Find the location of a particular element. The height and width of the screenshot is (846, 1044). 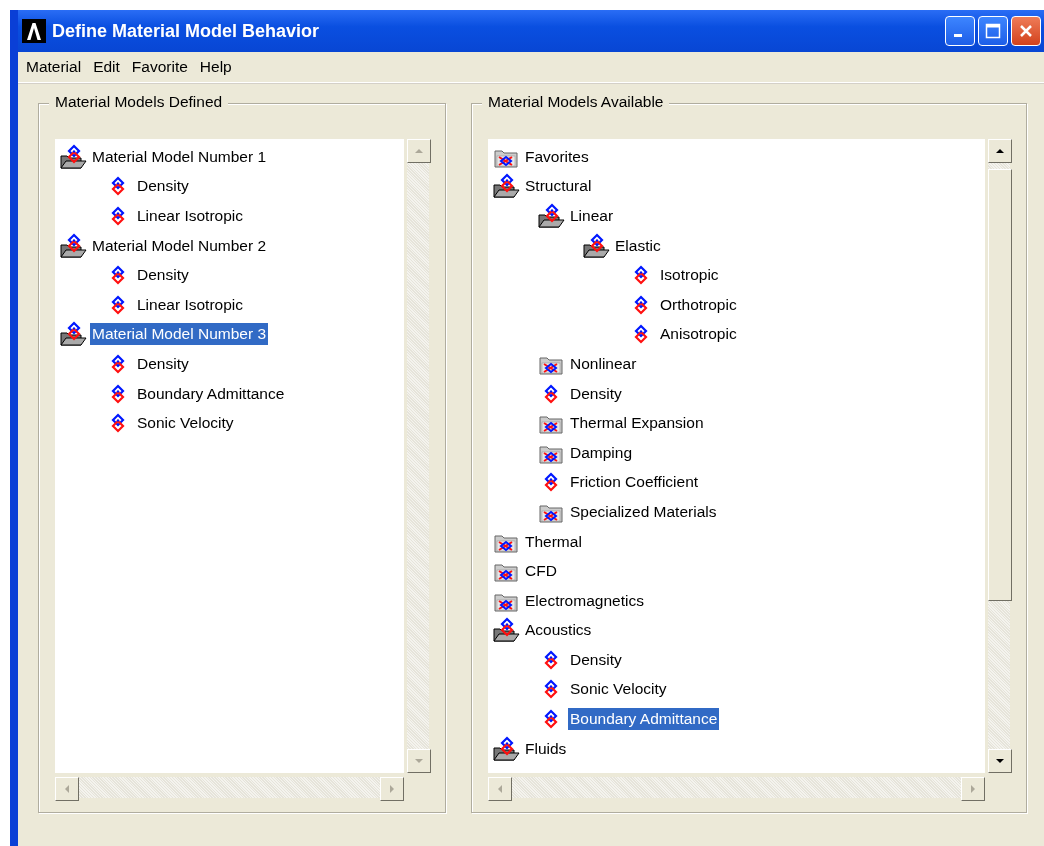

maximize-button is located at coordinates (993, 31).